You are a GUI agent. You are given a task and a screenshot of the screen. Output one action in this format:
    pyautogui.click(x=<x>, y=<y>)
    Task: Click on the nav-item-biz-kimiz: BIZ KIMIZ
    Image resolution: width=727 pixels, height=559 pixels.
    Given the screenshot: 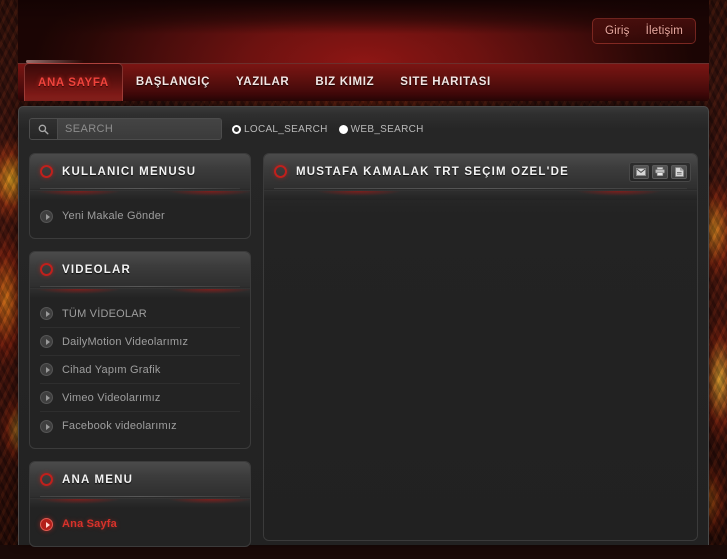 What is the action you would take?
    pyautogui.click(x=344, y=82)
    